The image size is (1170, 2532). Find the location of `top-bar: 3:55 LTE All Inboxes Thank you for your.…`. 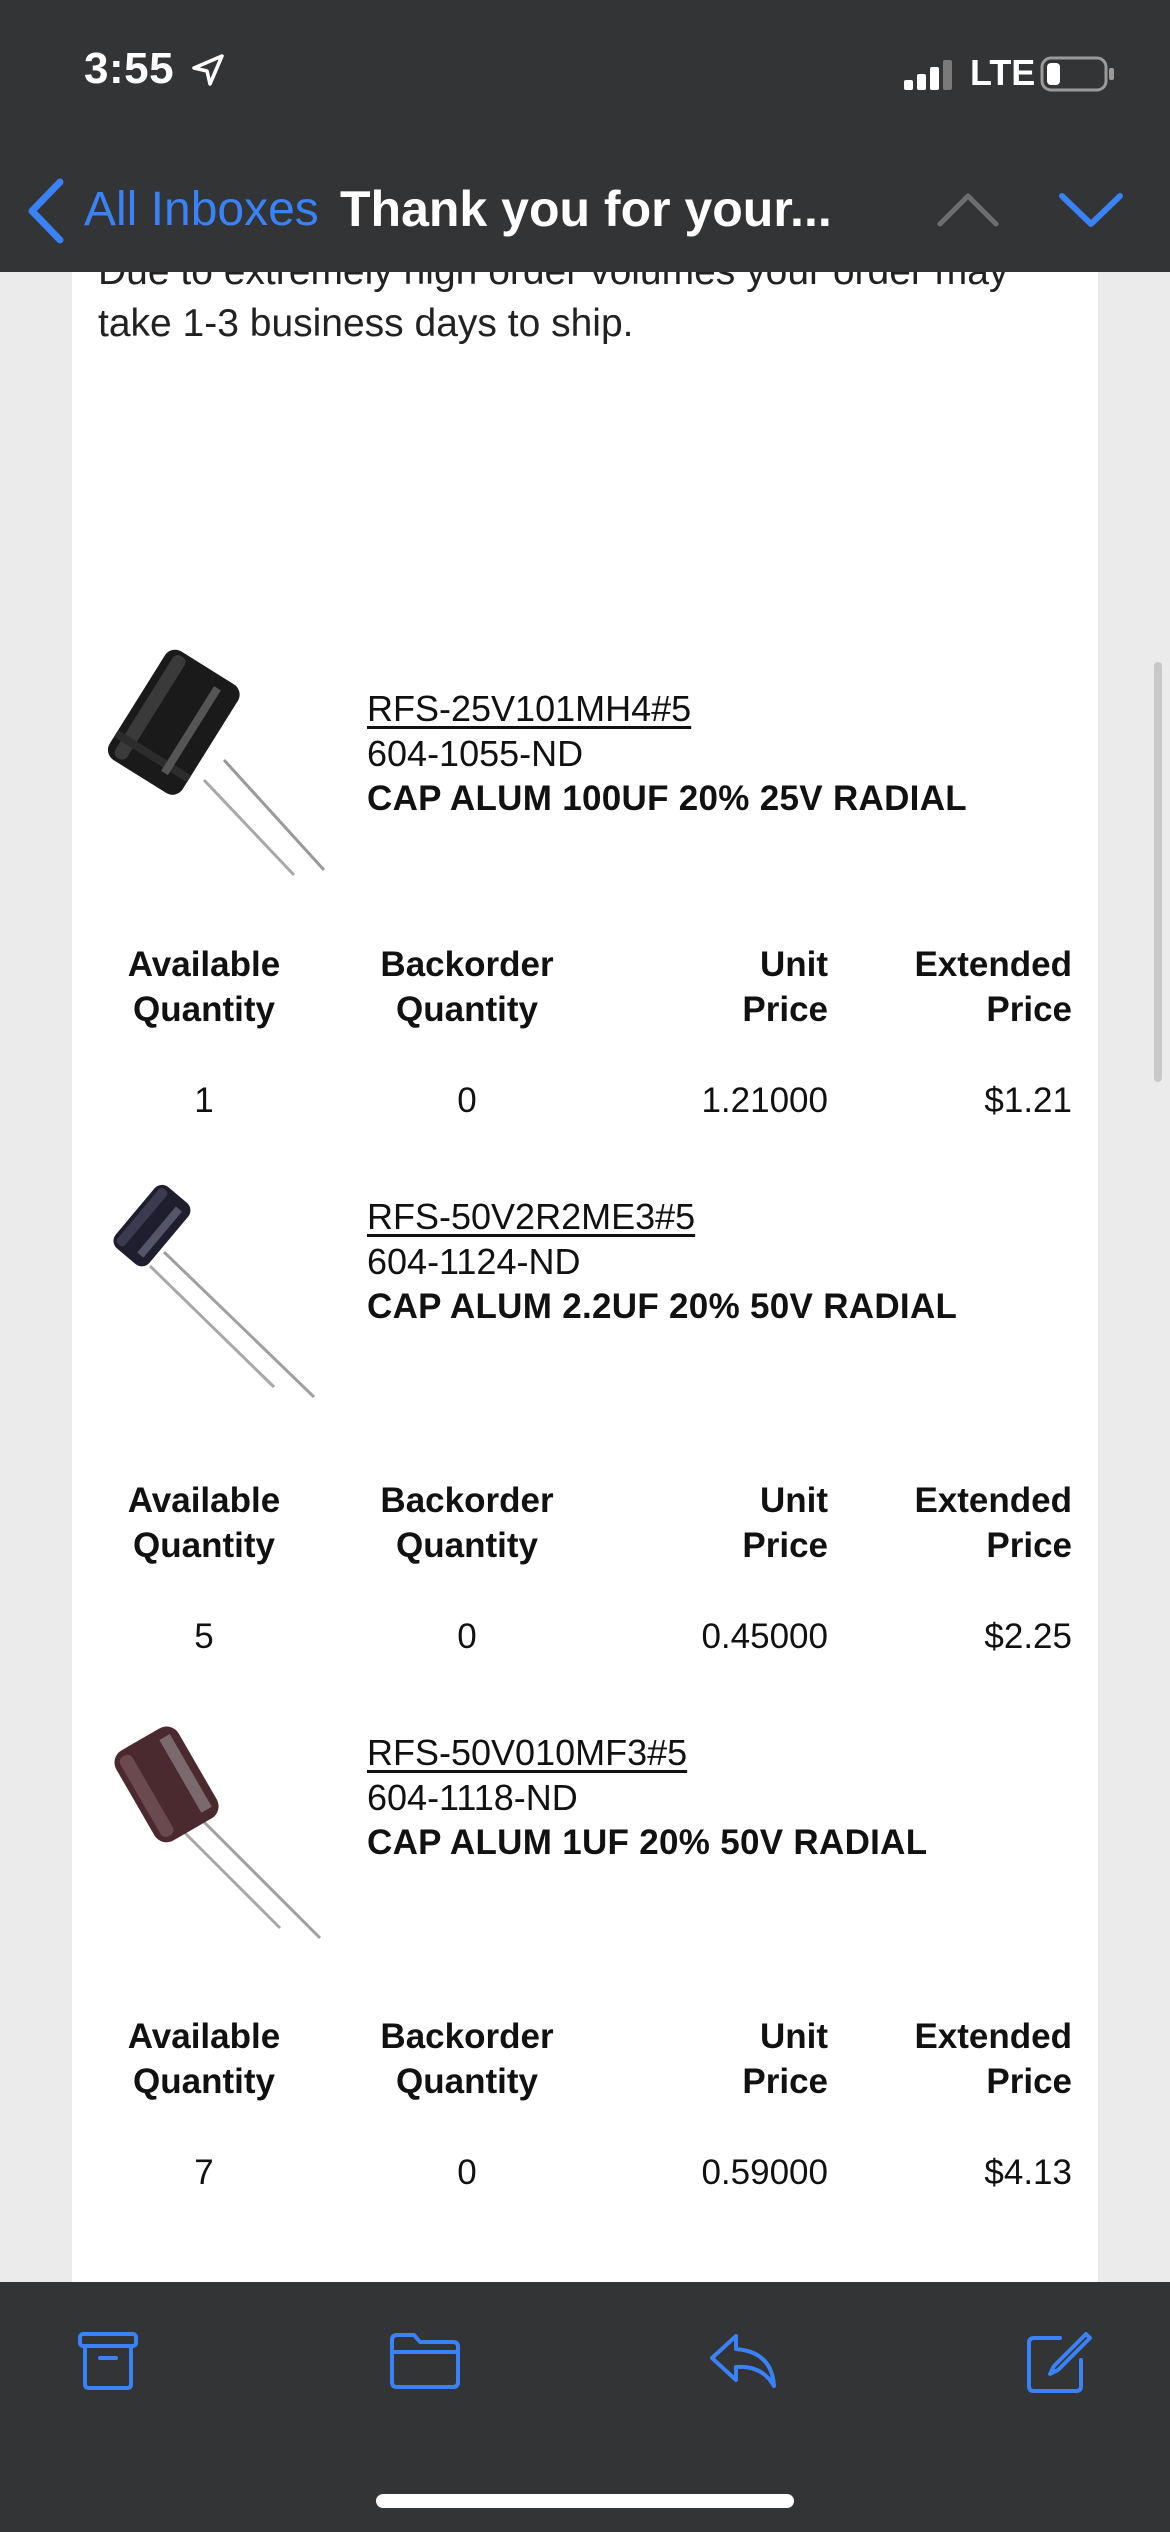

top-bar: 3:55 LTE All Inboxes Thank you for your.… is located at coordinates (585, 136).